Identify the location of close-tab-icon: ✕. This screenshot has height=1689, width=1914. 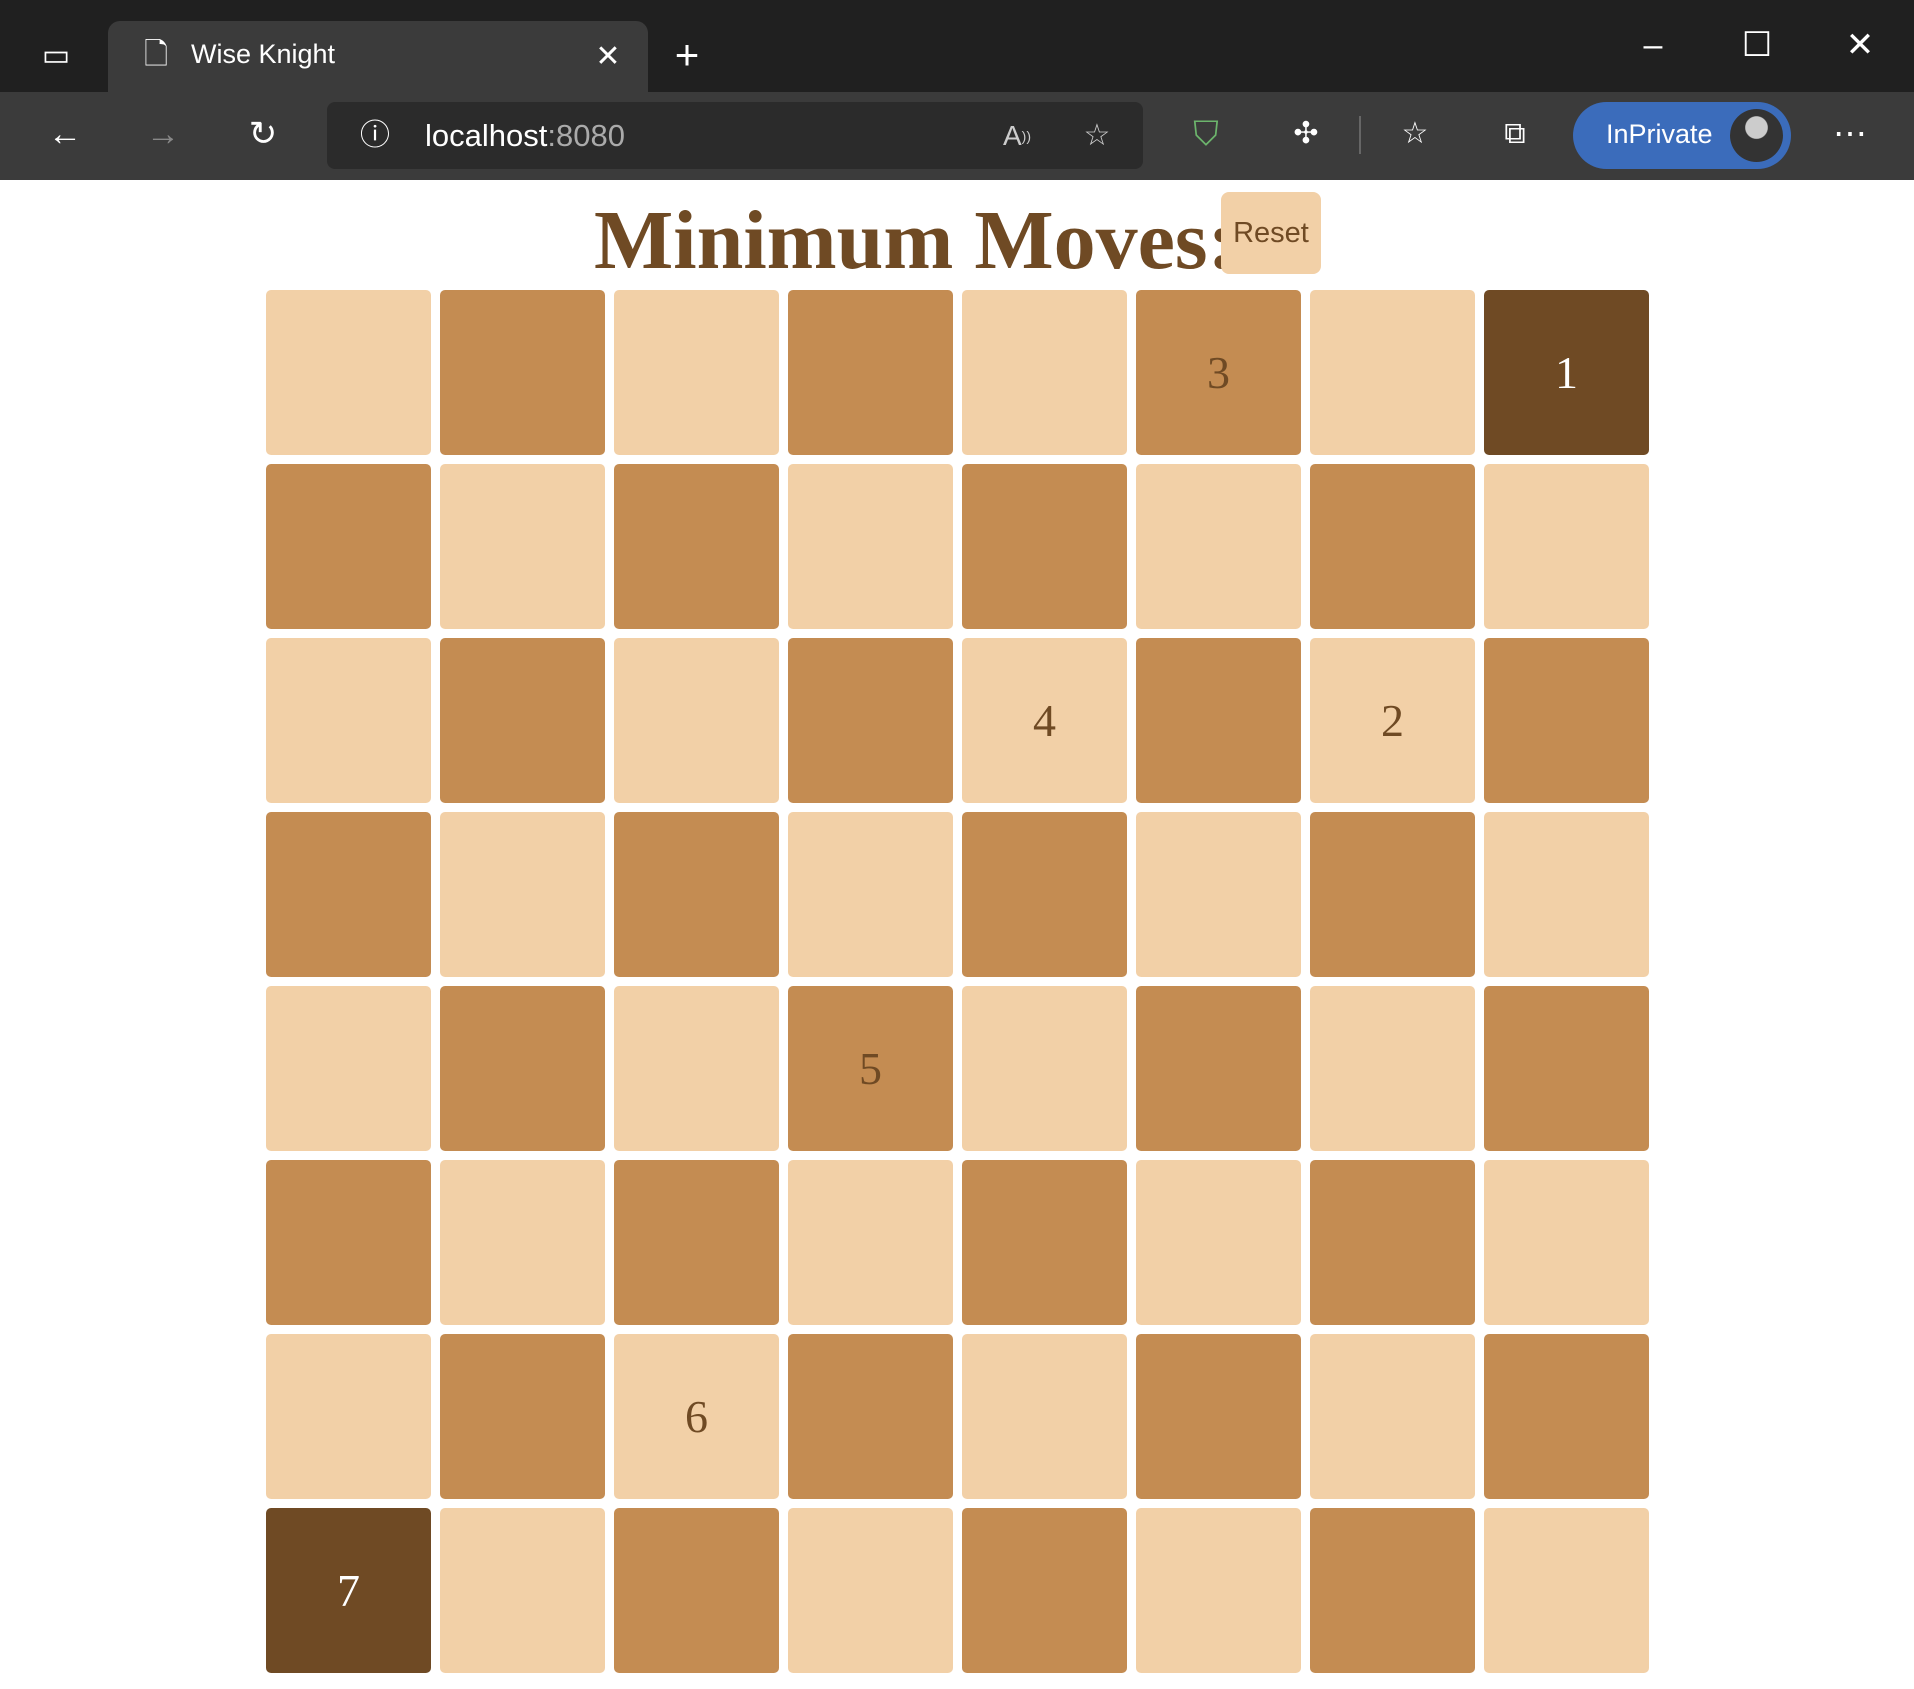
(608, 57).